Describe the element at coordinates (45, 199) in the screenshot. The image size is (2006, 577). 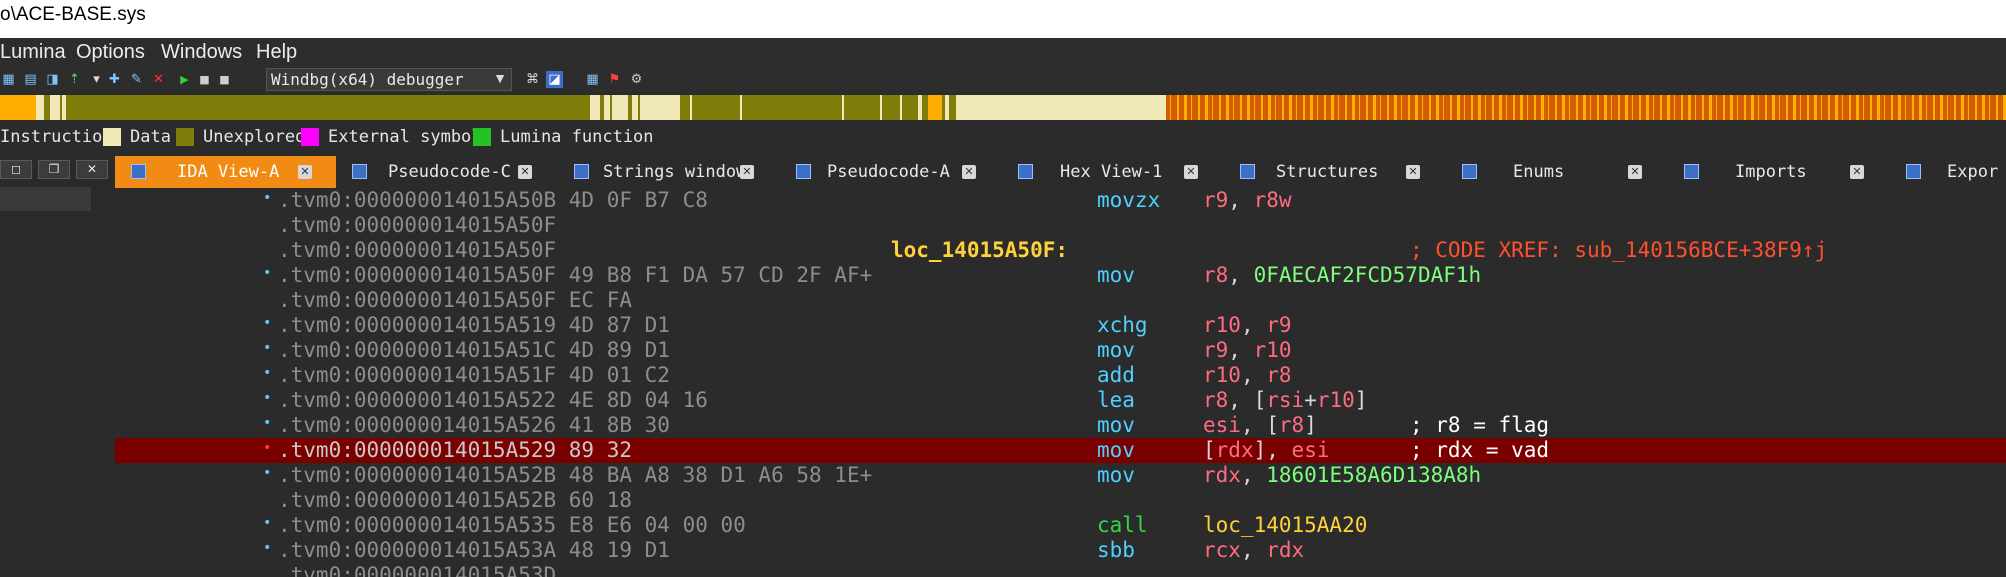
I see `left-pane-selection` at that location.